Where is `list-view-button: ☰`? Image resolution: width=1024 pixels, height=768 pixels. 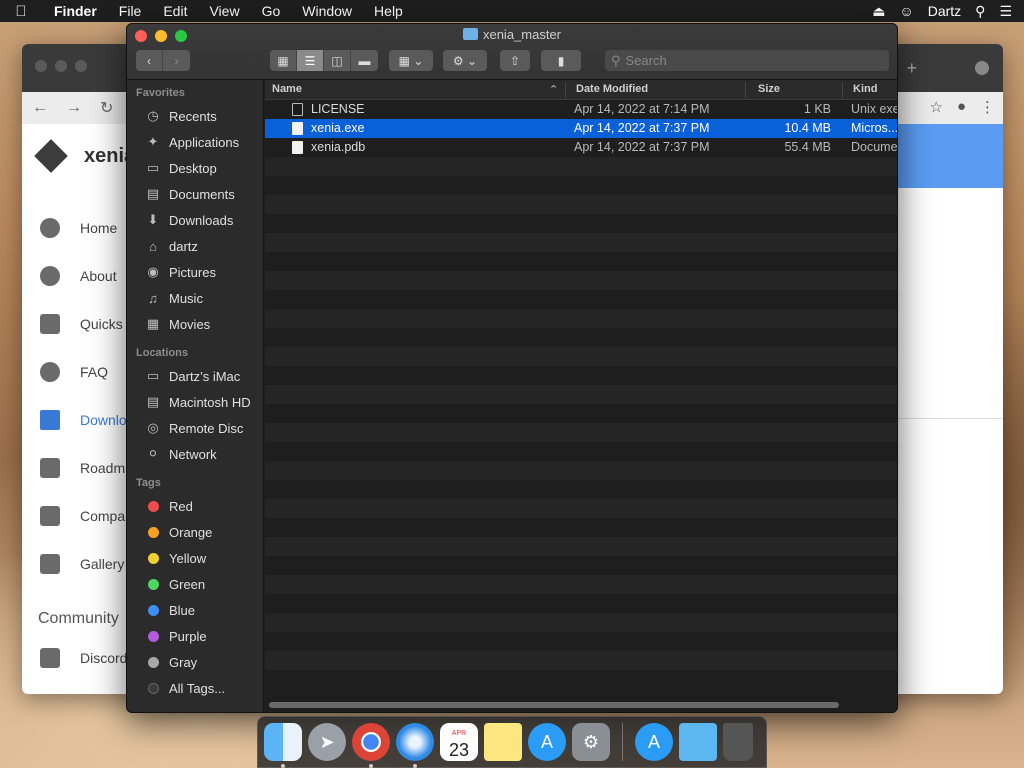 list-view-button: ☰ is located at coordinates (310, 60).